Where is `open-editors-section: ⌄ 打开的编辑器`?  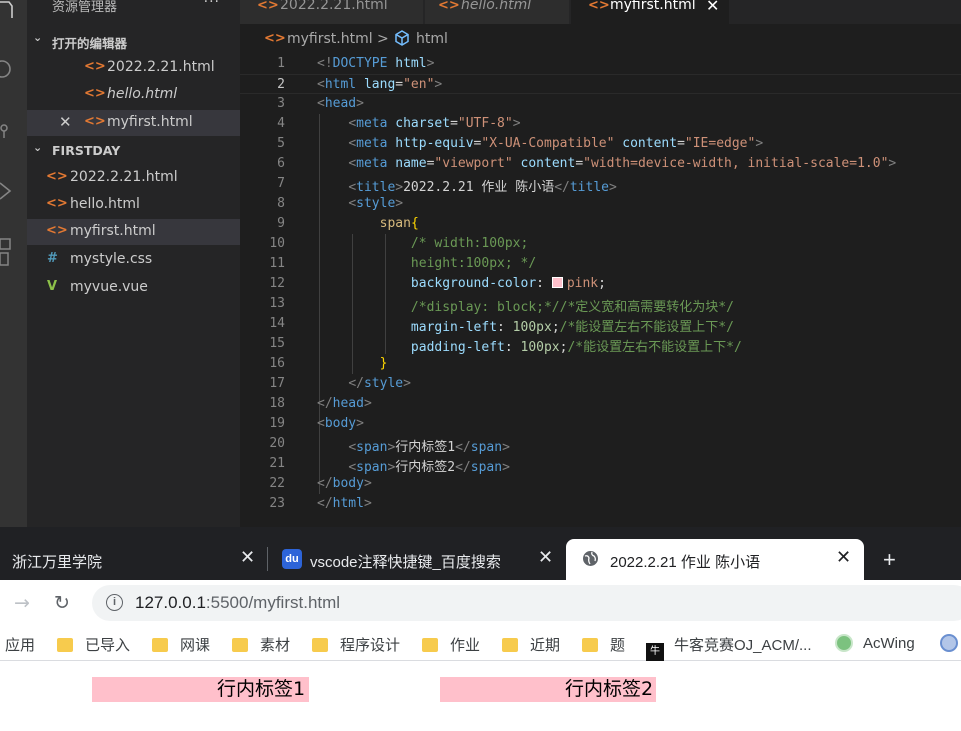 open-editors-section: ⌄ 打开的编辑器 is located at coordinates (133, 41).